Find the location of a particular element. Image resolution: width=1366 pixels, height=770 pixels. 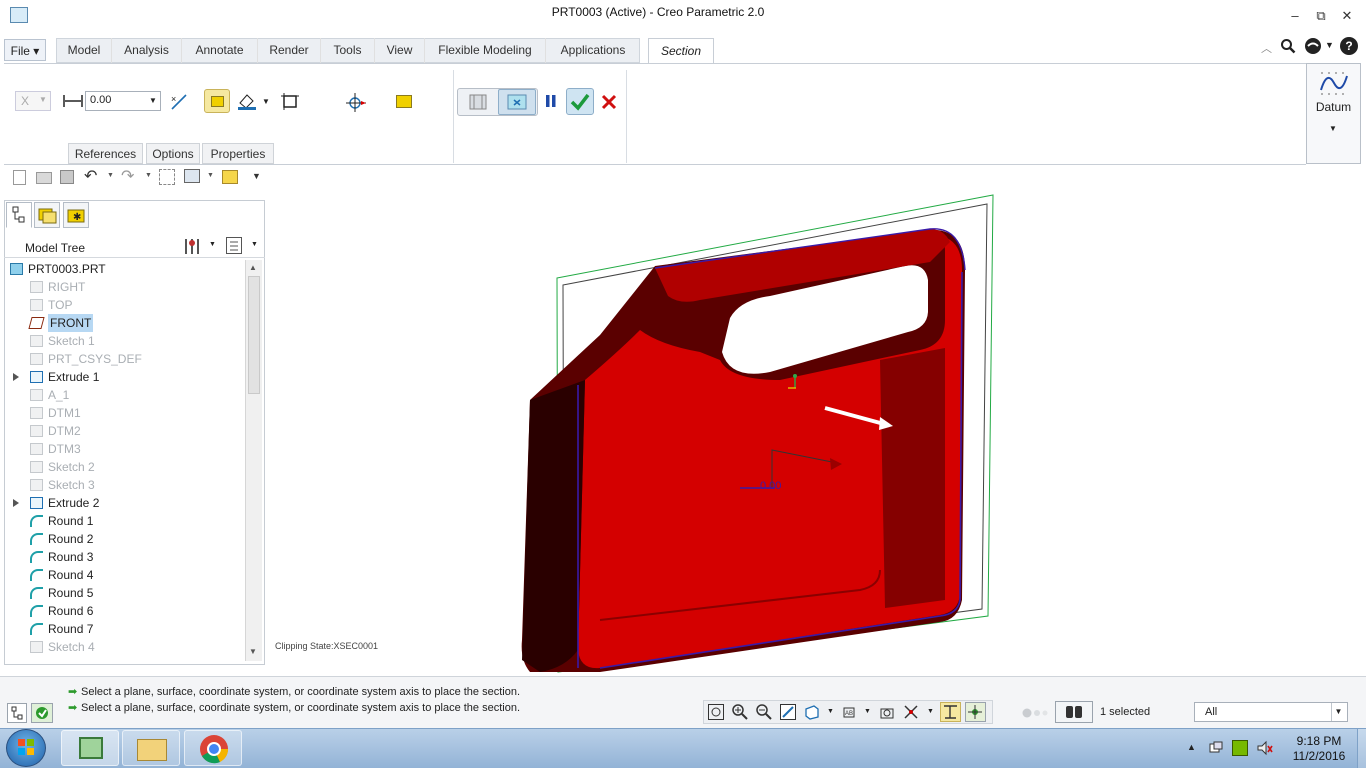

close-window-icon is located at coordinates (230, 177).